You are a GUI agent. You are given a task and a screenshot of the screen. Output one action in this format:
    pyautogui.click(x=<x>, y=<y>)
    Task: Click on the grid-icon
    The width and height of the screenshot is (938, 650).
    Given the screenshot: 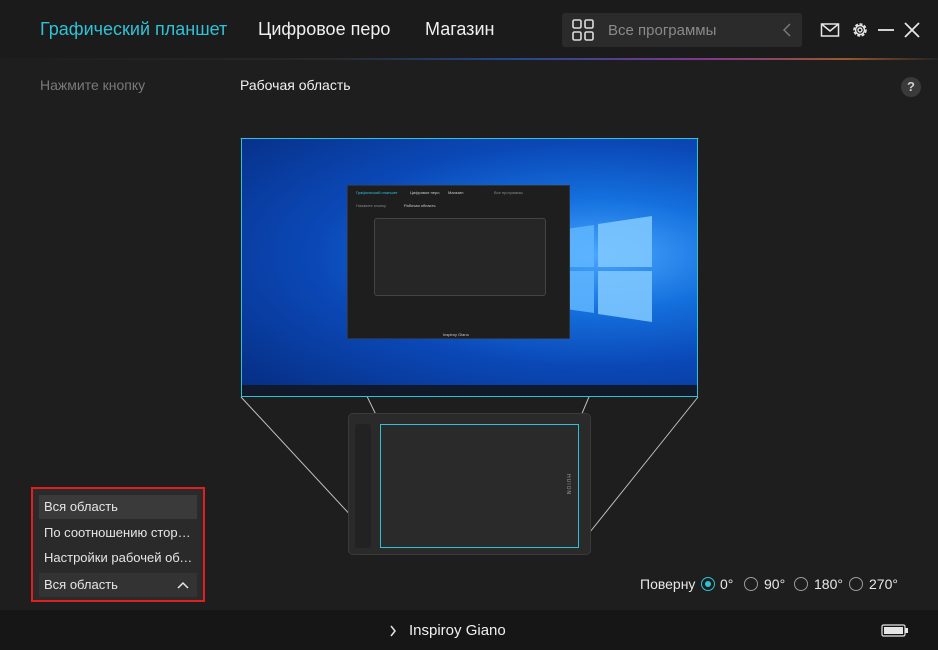 What is the action you would take?
    pyautogui.click(x=583, y=30)
    